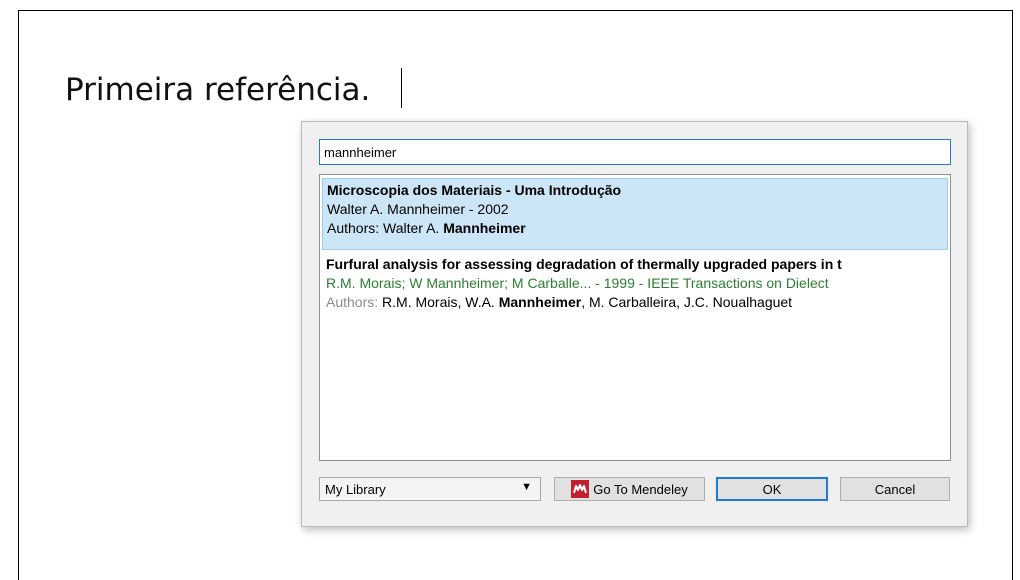  I want to click on result-meta: Walter A. Mannheimer - 2002, so click(418, 209).